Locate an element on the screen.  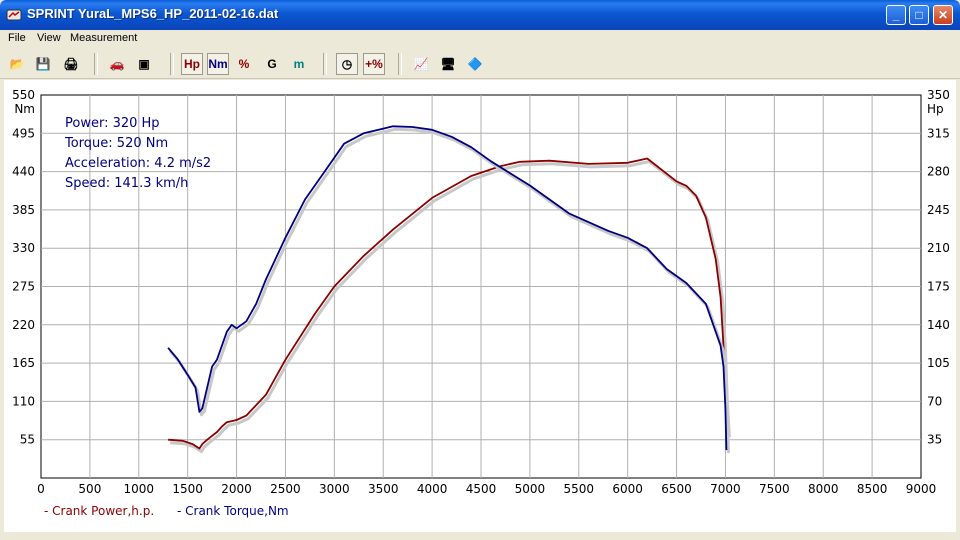
y-left-tick-label: 550 is located at coordinates (23, 95).